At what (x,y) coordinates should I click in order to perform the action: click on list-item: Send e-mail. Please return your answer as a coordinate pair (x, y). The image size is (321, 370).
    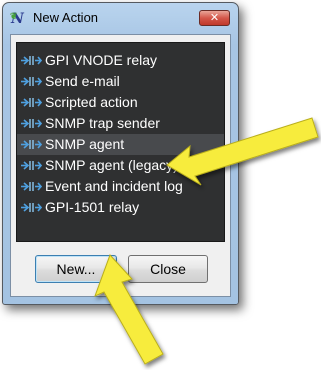
    Looking at the image, I should click on (120, 81).